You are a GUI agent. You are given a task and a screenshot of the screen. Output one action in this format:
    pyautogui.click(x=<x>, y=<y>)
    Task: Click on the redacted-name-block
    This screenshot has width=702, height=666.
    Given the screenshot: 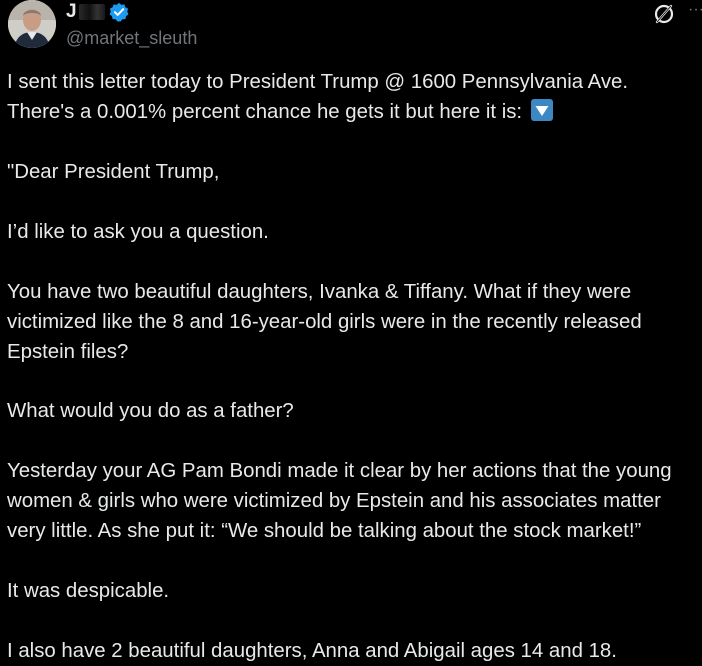 What is the action you would take?
    pyautogui.click(x=91, y=12)
    